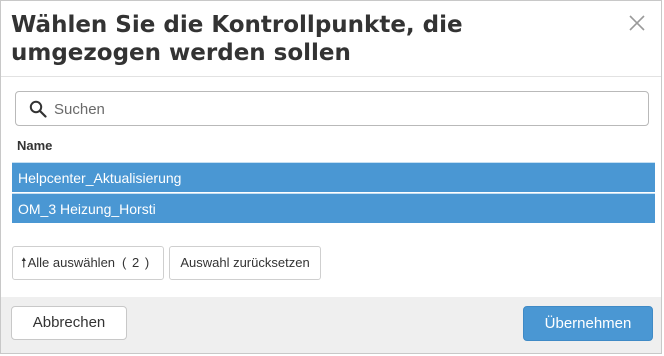 Image resolution: width=664 pixels, height=356 pixels. I want to click on arrow-up-icon: 🠕, so click(24, 262).